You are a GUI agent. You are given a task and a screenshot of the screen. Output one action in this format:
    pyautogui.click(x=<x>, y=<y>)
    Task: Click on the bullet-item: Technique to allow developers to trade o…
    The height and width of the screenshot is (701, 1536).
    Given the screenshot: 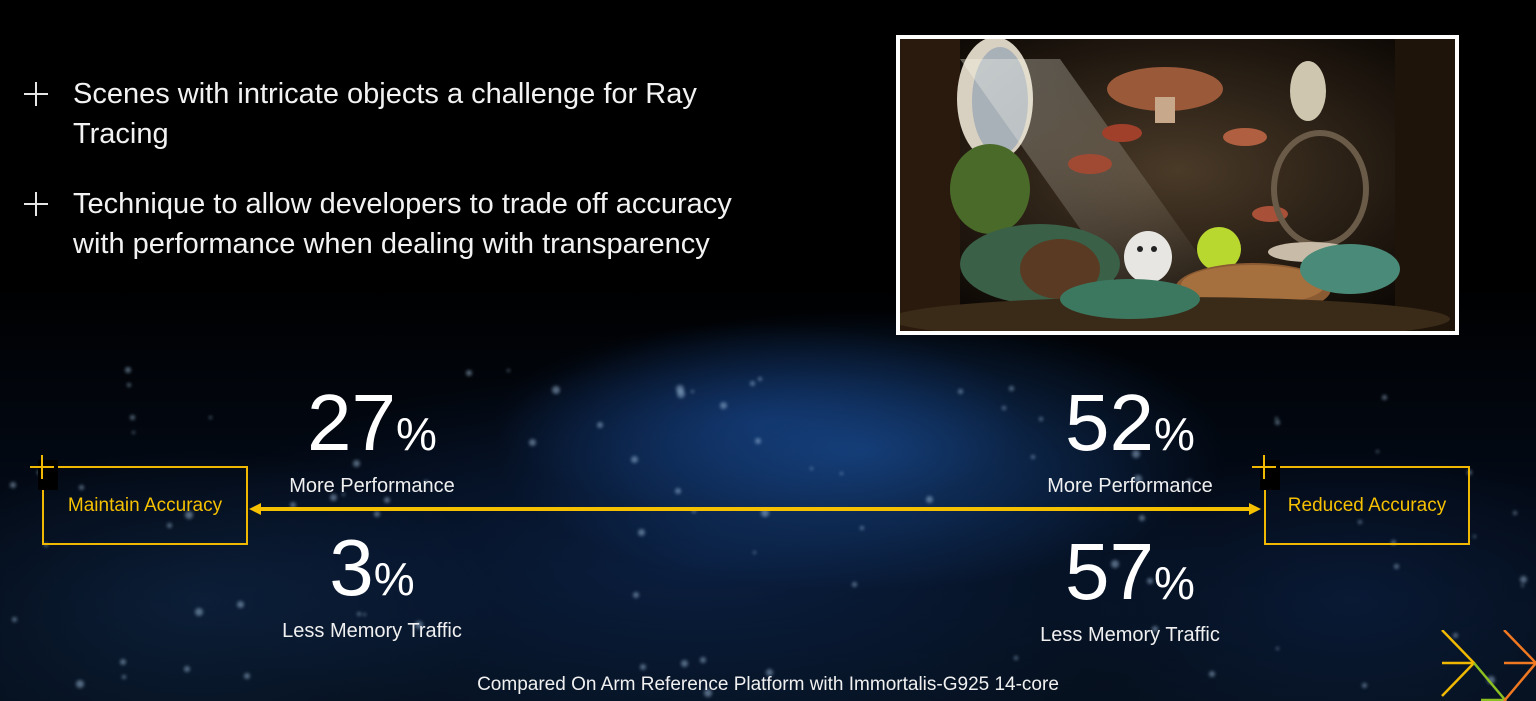 What is the action you would take?
    pyautogui.click(x=392, y=224)
    